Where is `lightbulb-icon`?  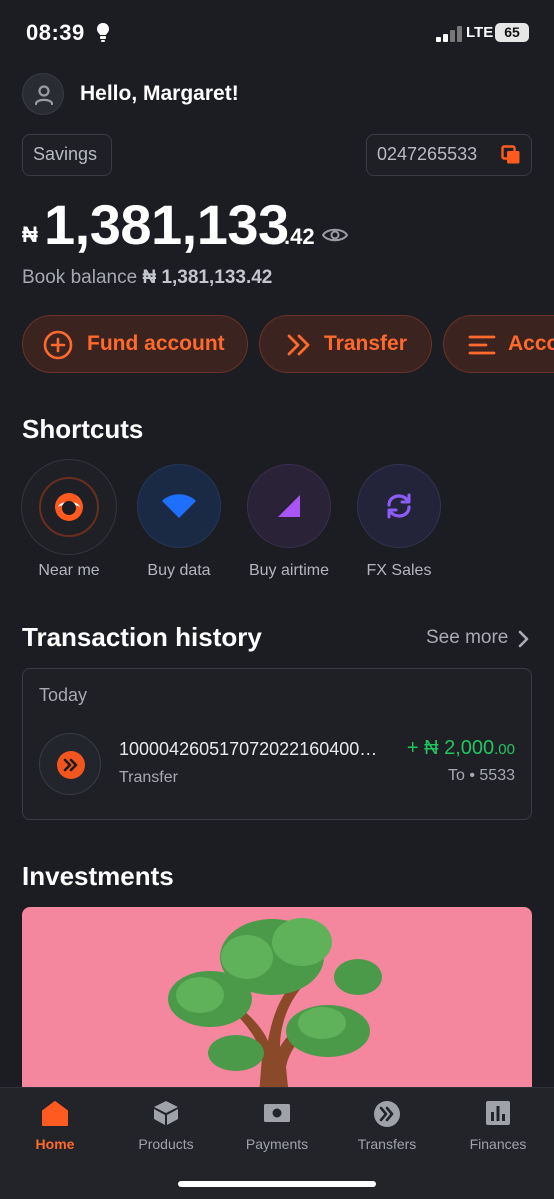
lightbulb-icon is located at coordinates (103, 32).